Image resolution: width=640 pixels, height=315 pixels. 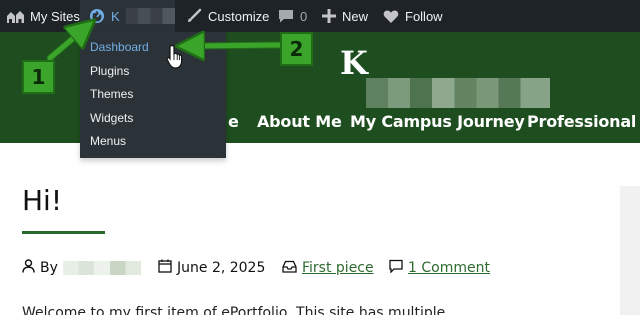 I want to click on admin-bar: My Sites K Customize 0 New Follow, so click(x=320, y=16).